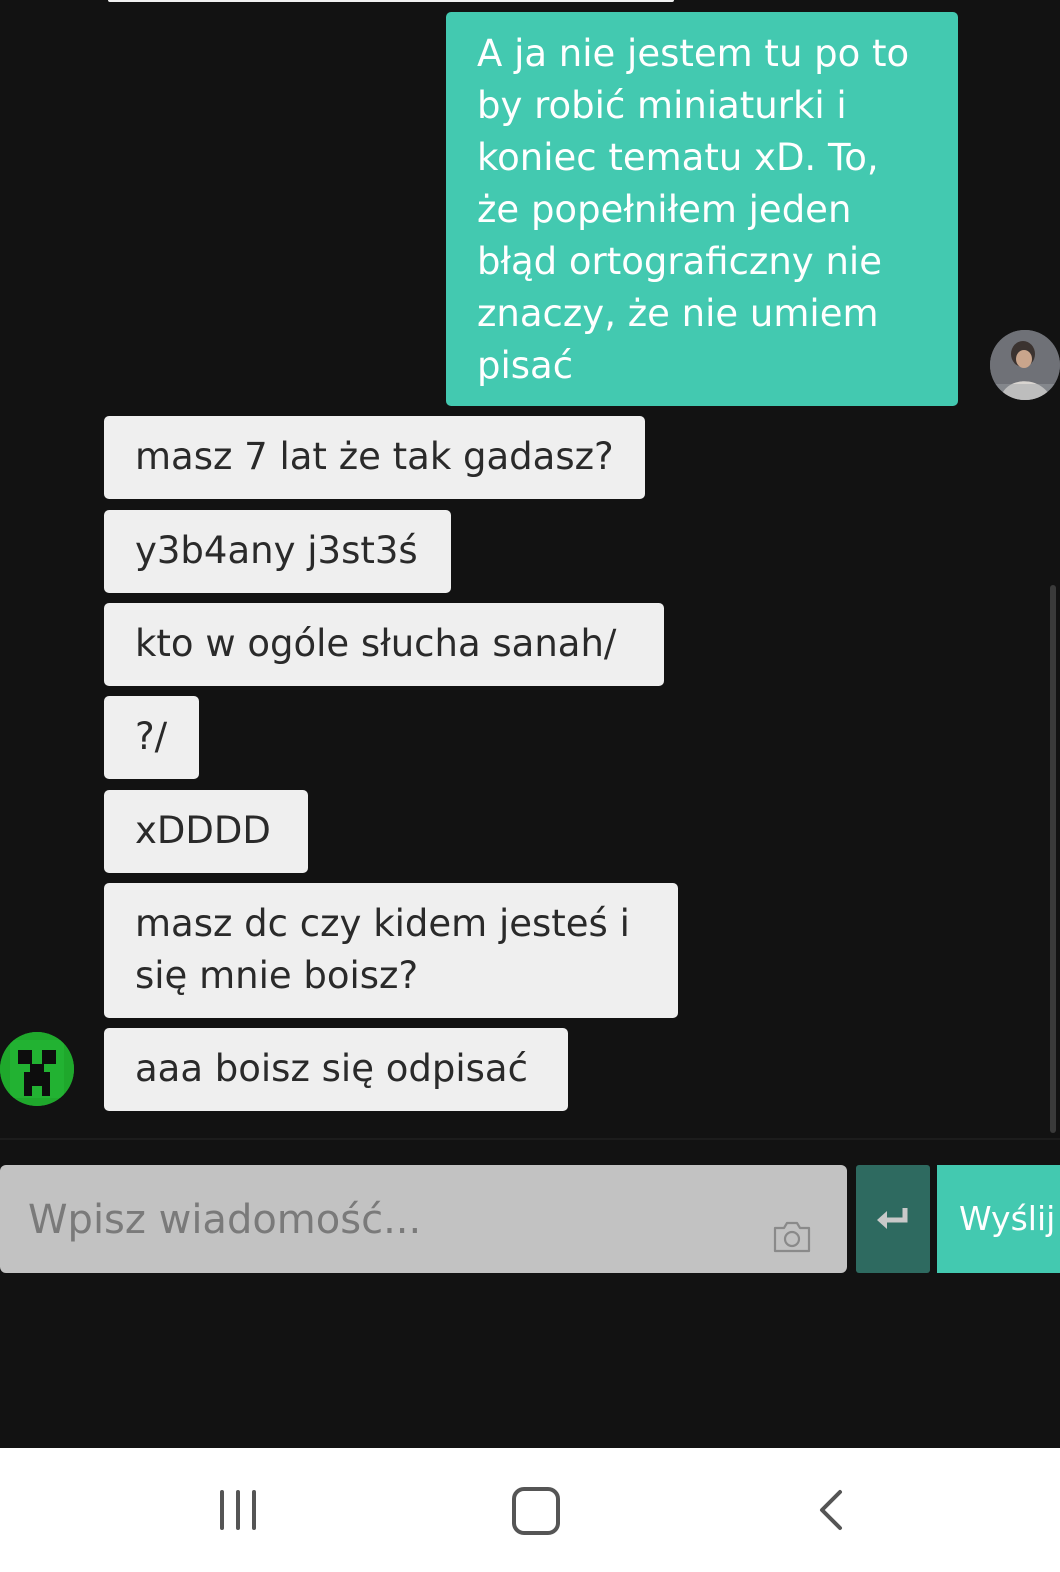 This screenshot has width=1060, height=1572. What do you see at coordinates (374, 457) in the screenshot?
I see `incoming-message: masz 7 lat że tak gadasz?` at bounding box center [374, 457].